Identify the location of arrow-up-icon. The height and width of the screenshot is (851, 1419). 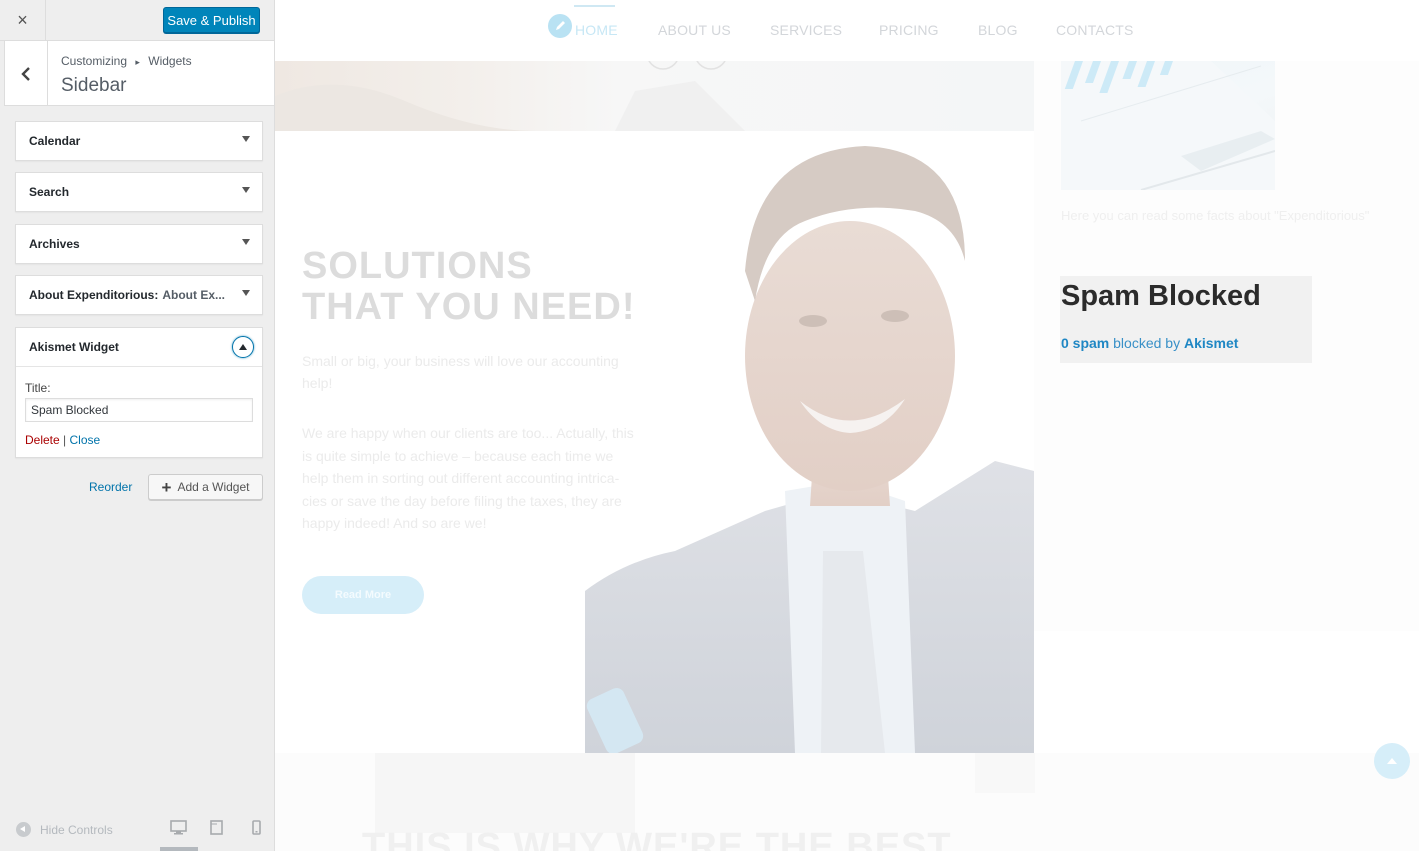
(1392, 761).